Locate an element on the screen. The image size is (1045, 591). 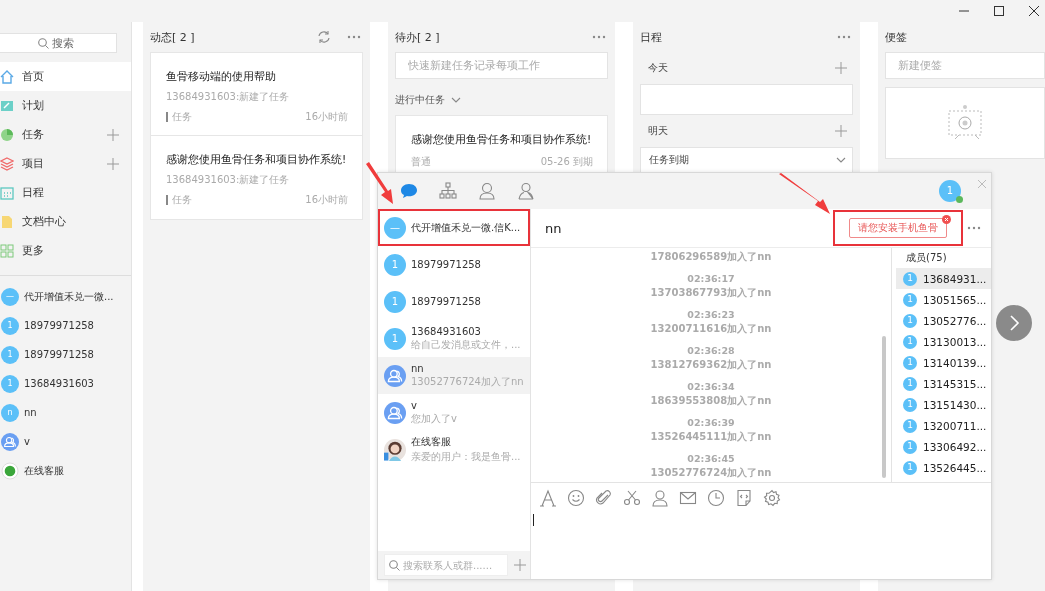
avatar: n is located at coordinates (10, 412).